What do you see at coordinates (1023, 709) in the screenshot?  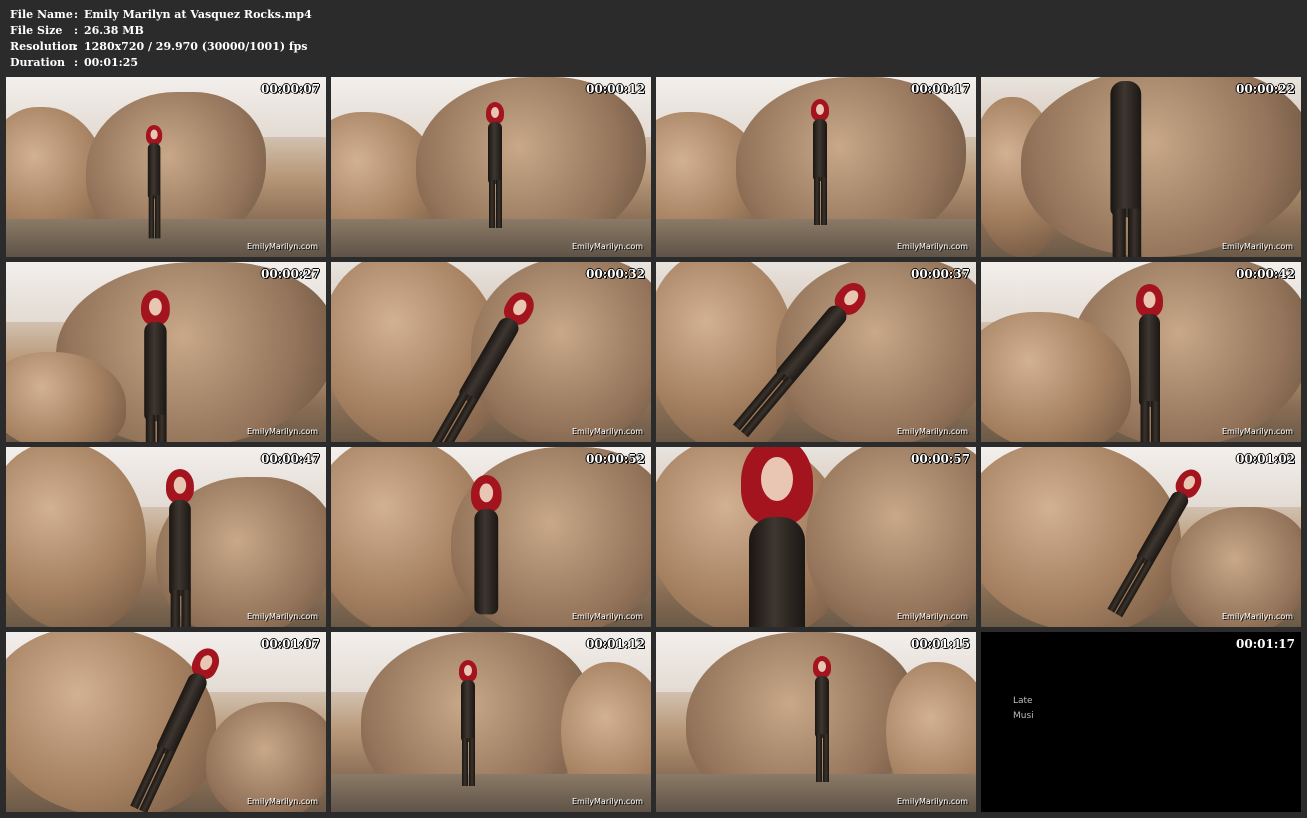 I see `credits-text: Late Musi` at bounding box center [1023, 709].